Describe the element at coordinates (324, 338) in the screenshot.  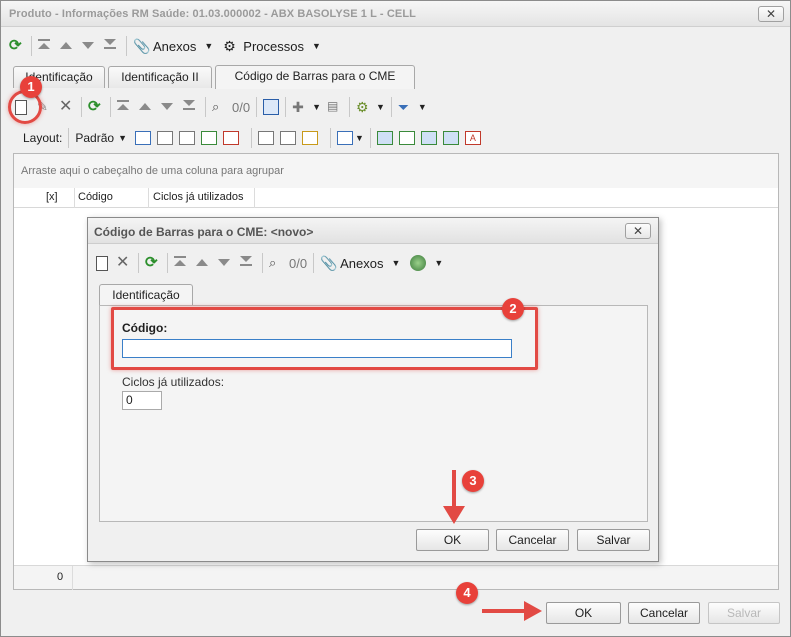
I see `highlight-codigo-field` at that location.